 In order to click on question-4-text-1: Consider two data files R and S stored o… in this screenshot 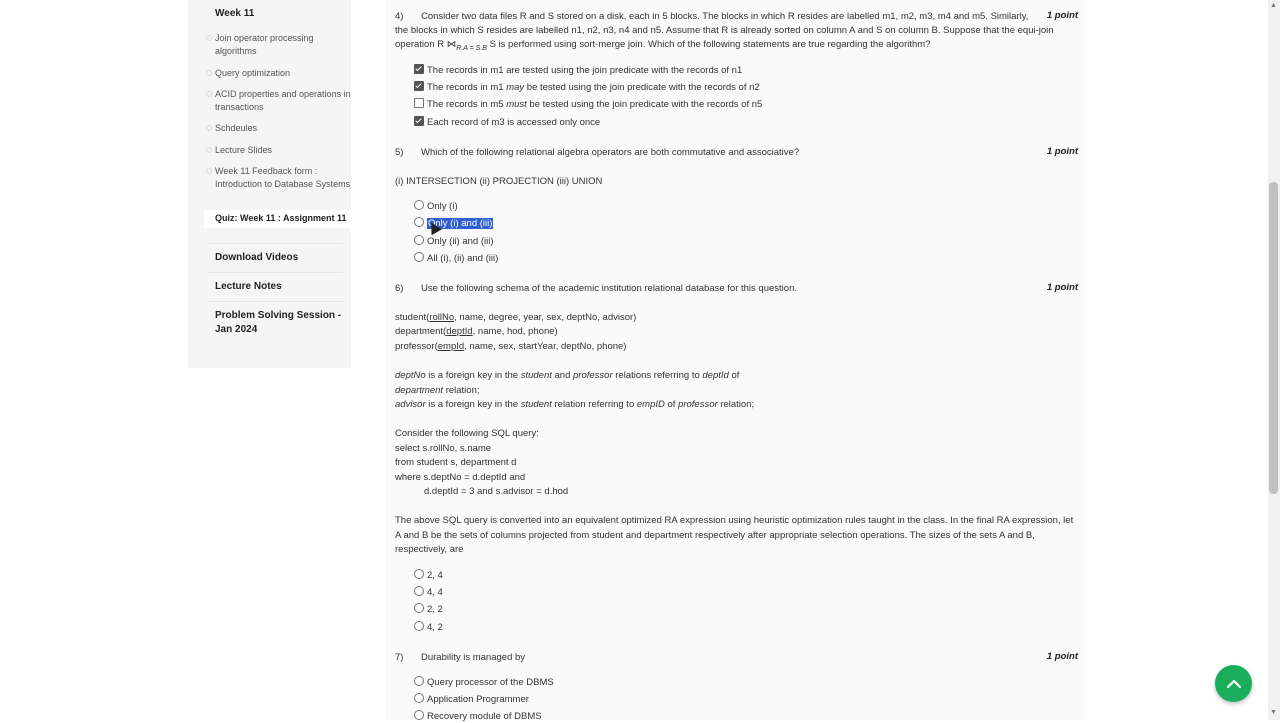, I will do `click(725, 16)`.